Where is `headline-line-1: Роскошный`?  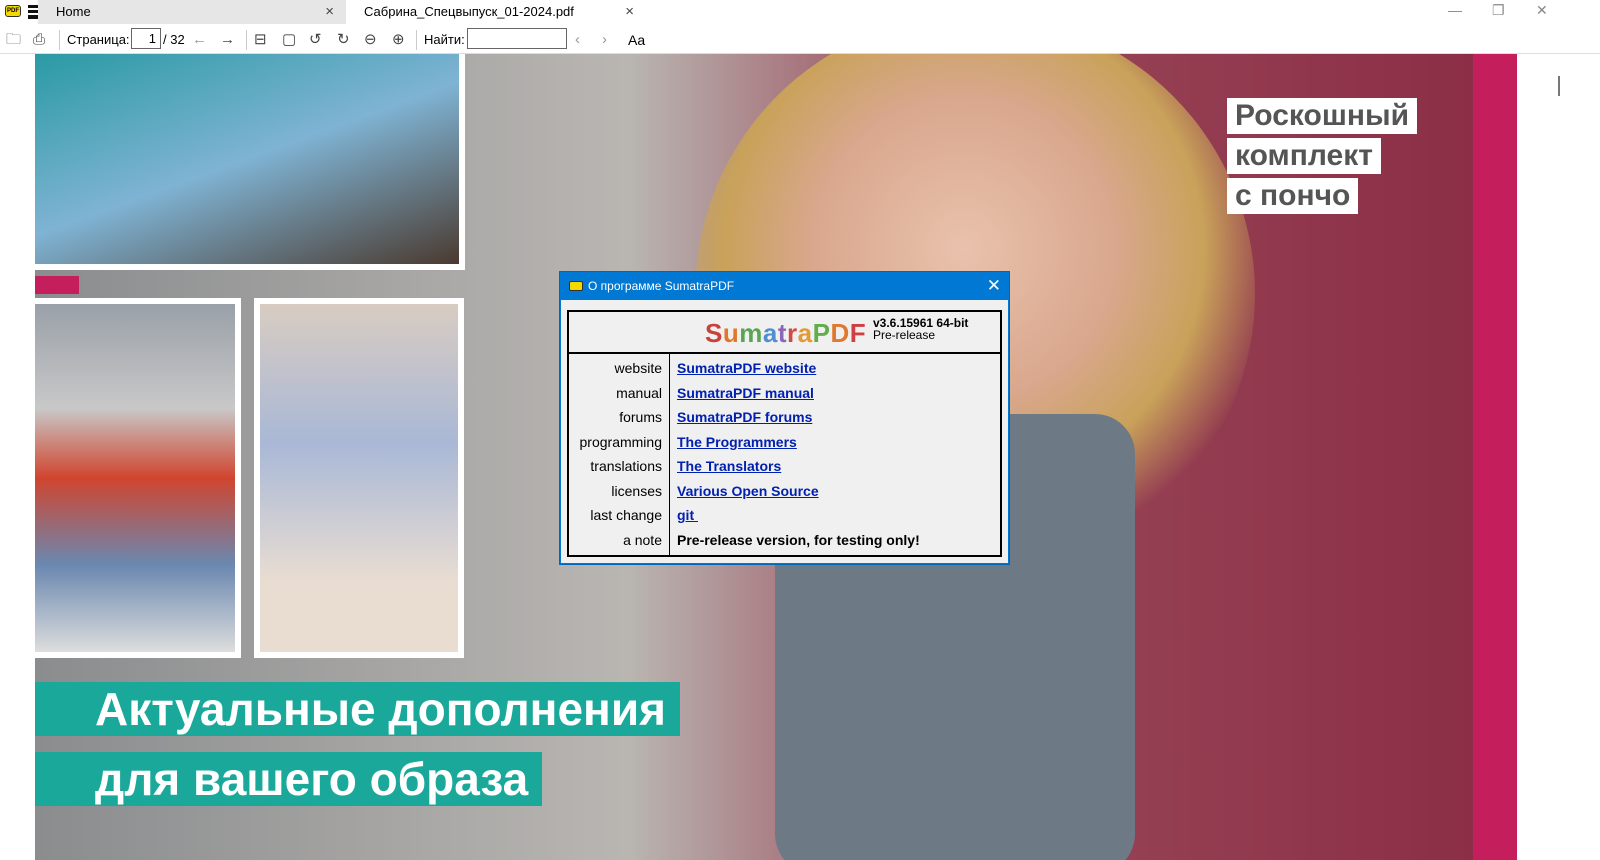
headline-line-1: Роскошный is located at coordinates (1322, 116).